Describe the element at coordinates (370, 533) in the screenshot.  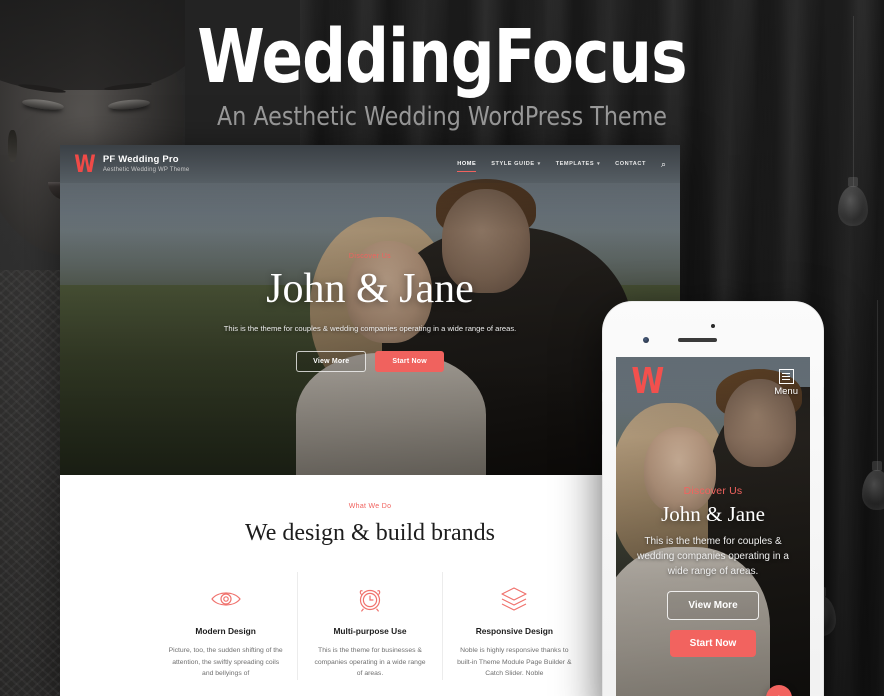
I see `section-title: We design & build brands` at that location.